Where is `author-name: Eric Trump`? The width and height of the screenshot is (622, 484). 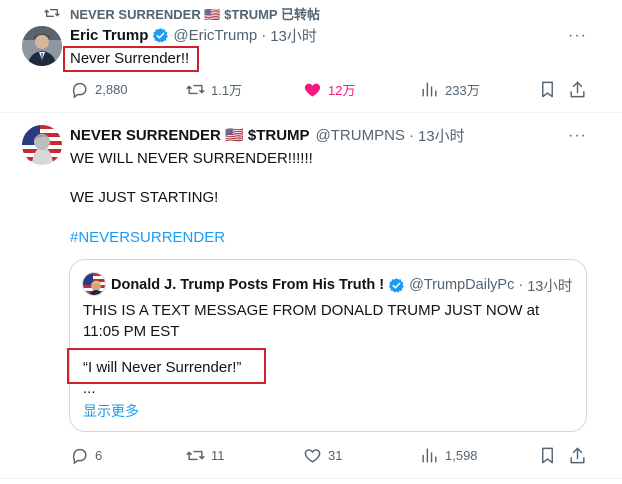 author-name: Eric Trump is located at coordinates (109, 35).